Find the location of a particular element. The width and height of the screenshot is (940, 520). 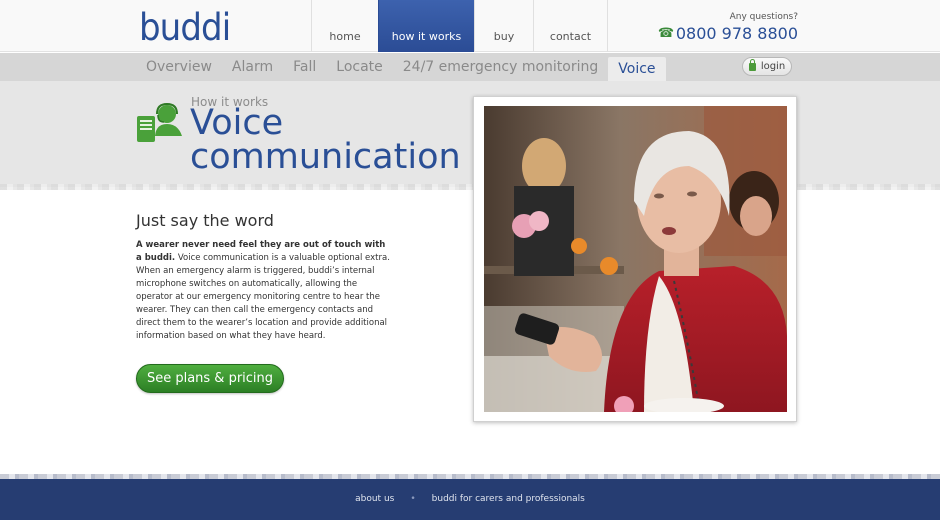

phone-number-text: 0800 978 8800 is located at coordinates (736, 33).